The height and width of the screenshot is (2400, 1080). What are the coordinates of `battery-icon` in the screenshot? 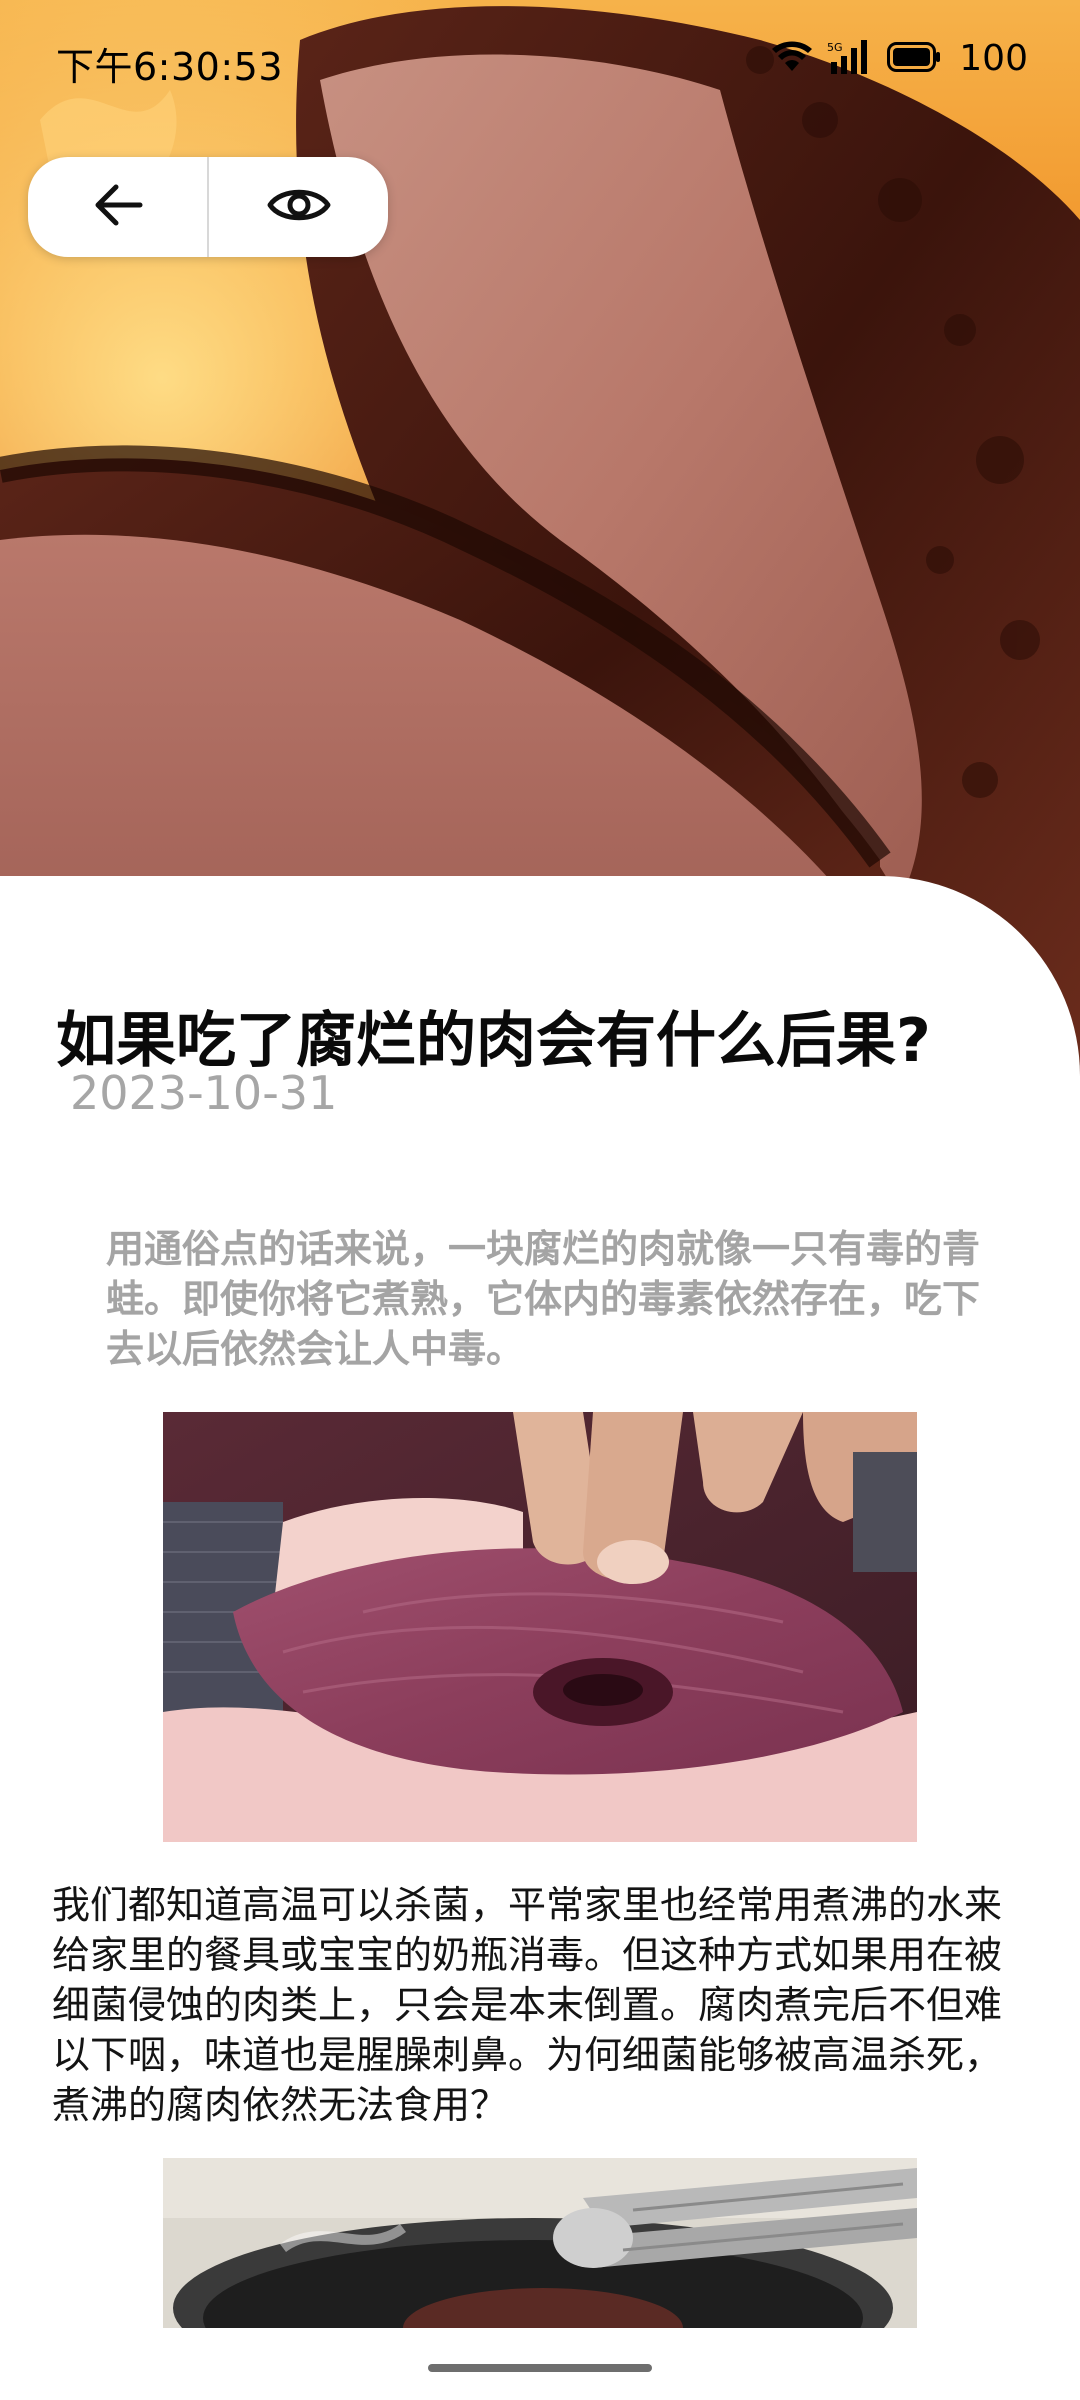 It's located at (914, 58).